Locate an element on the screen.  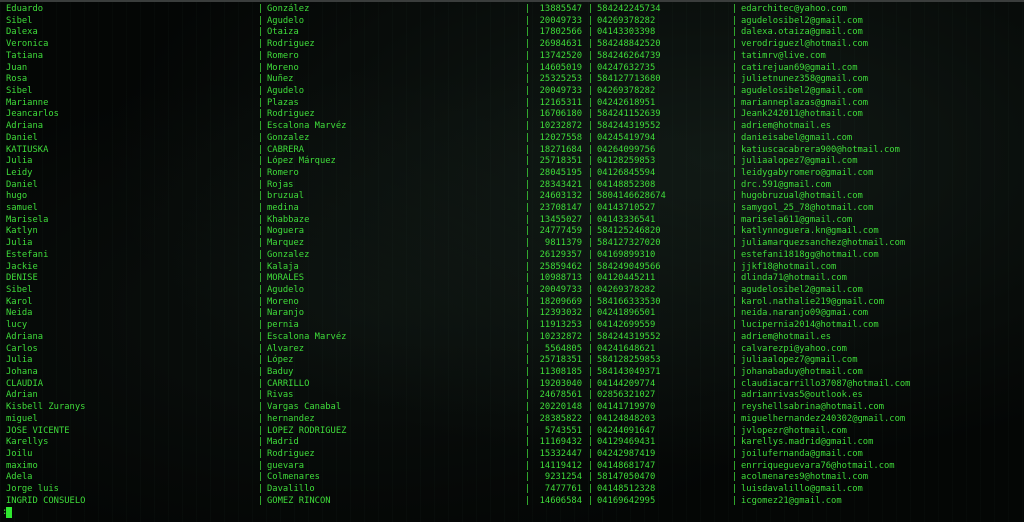
last-name-cell: Plazas is located at coordinates (283, 102).